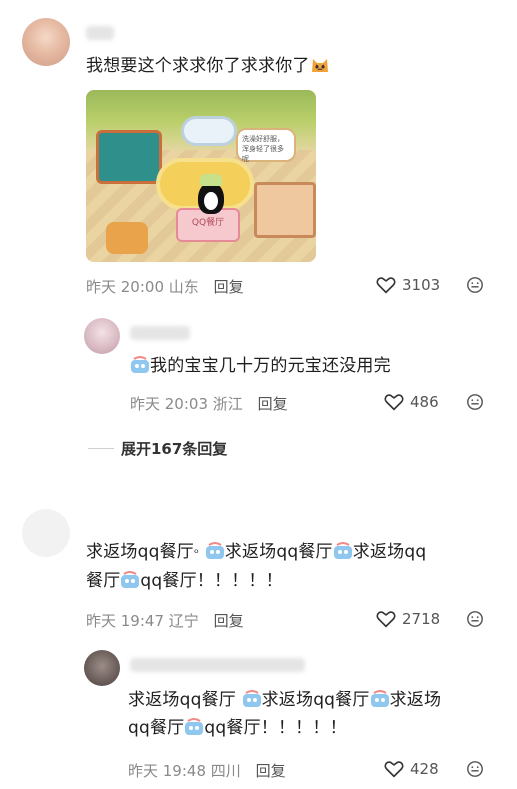  I want to click on like-count: 3103, so click(421, 285).